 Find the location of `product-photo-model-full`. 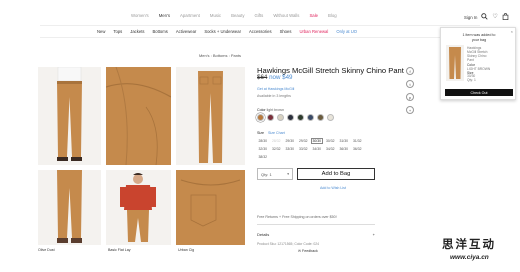

product-photo-model-full is located at coordinates (138, 207).